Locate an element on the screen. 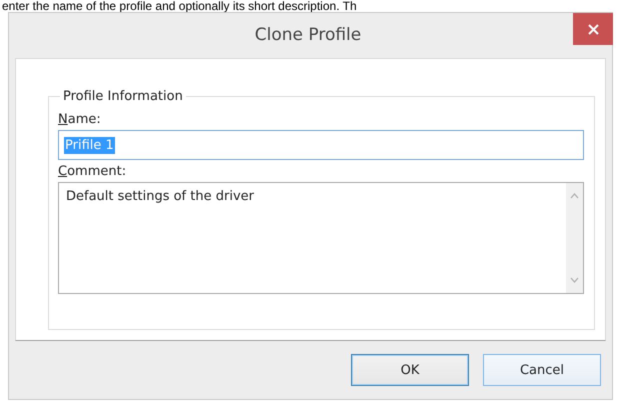 This screenshot has height=405, width=626. scrollbar is located at coordinates (574, 238).